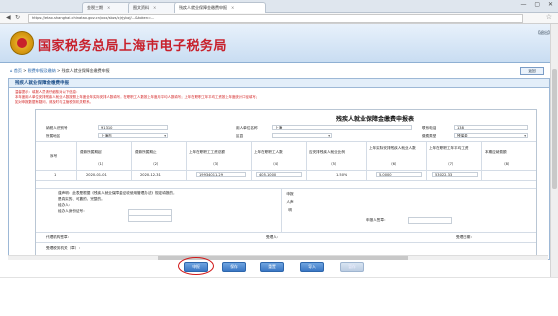  What do you see at coordinates (430, 220) in the screenshot?
I see `signature-field` at bounding box center [430, 220].